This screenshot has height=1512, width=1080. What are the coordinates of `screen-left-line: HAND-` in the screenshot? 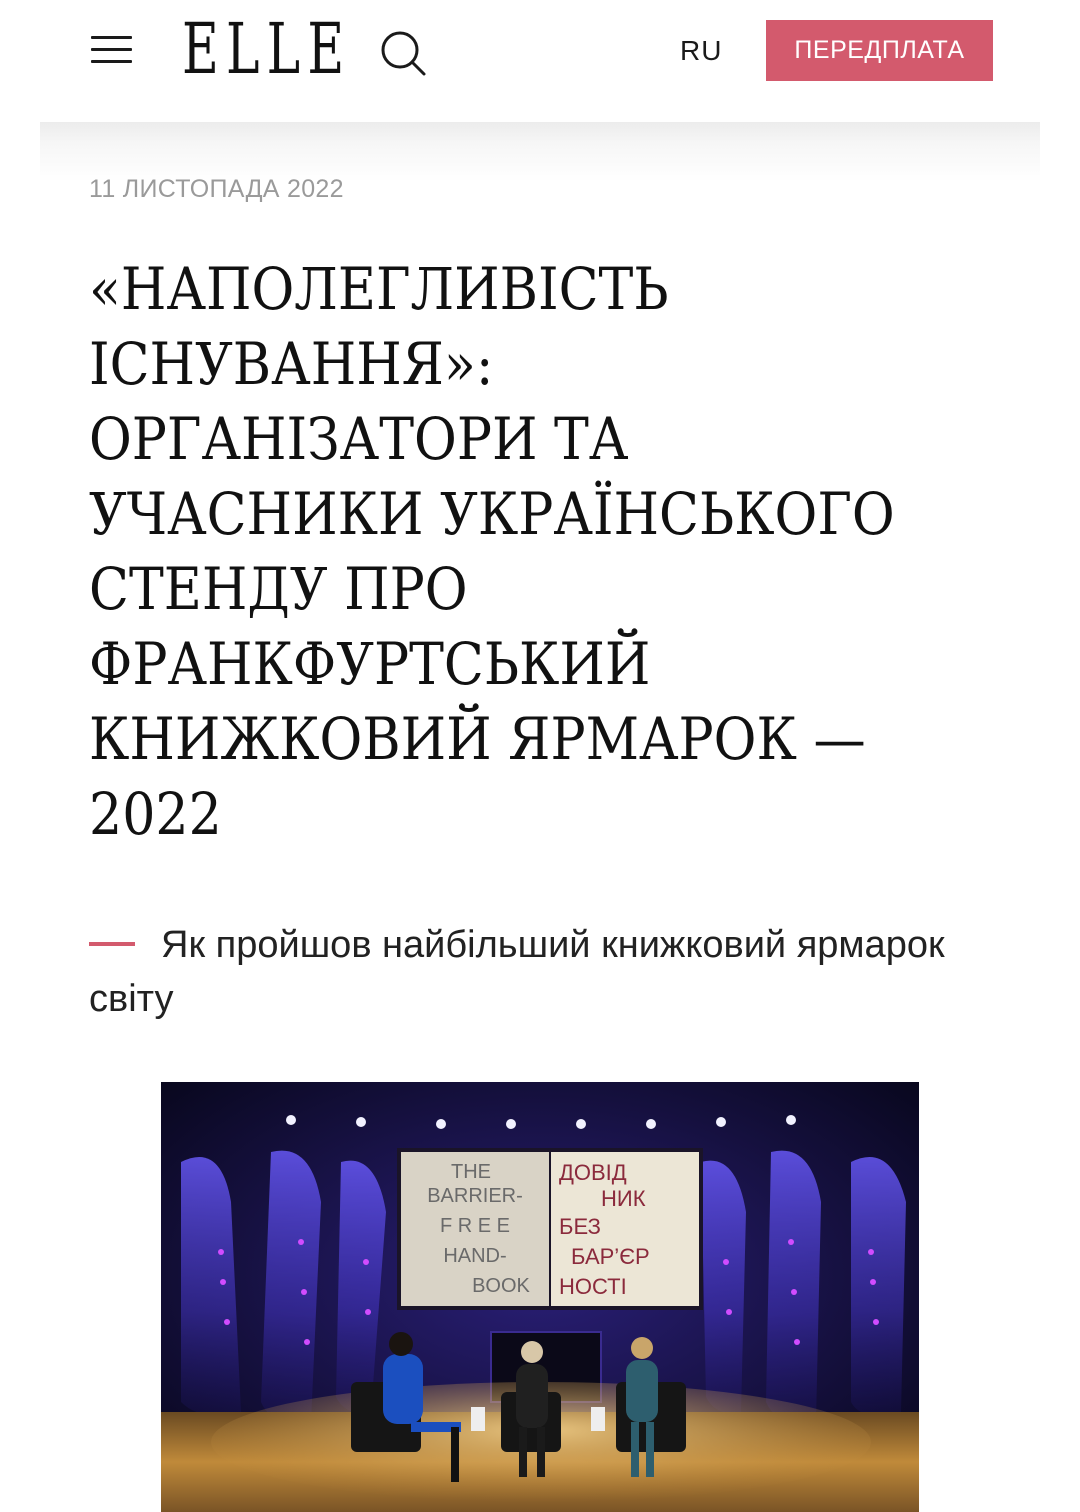 It's located at (474, 1256).